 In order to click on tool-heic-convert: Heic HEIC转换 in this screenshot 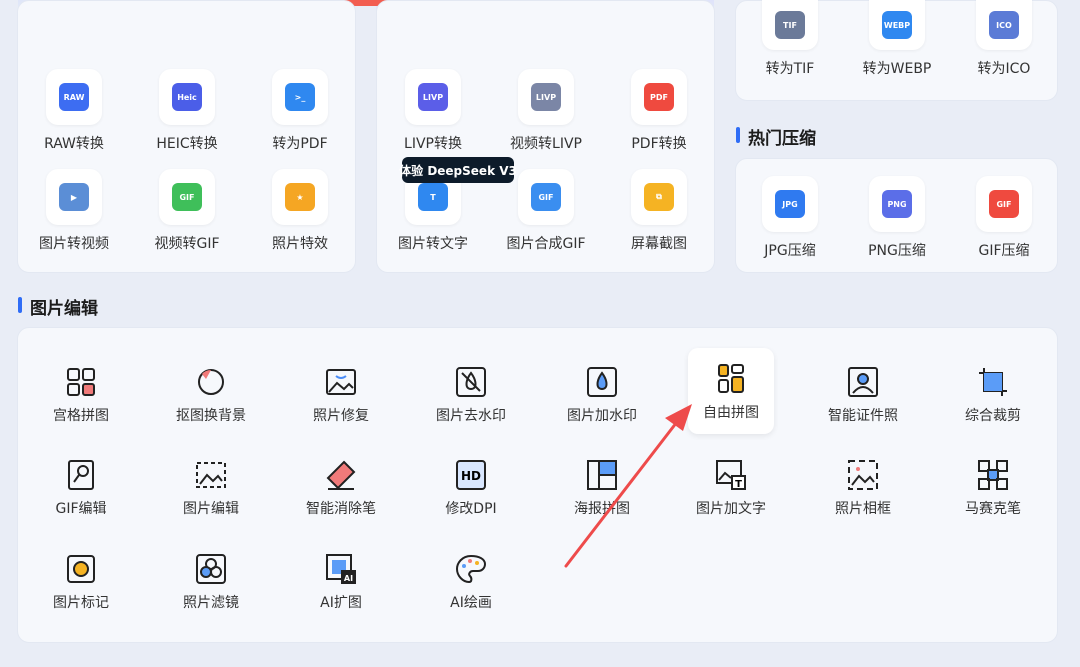, I will do `click(187, 111)`.